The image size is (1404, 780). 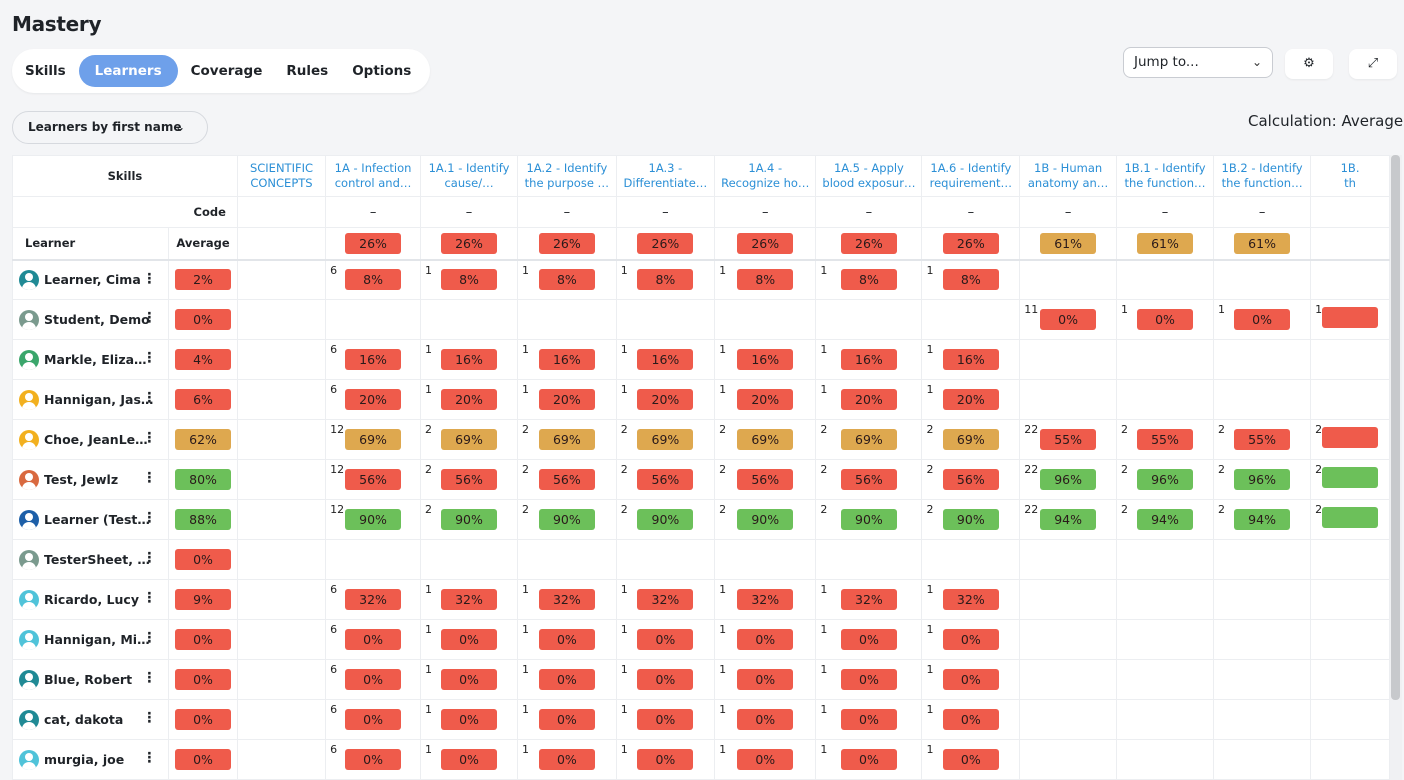 I want to click on jump-to-select: Jump to... ⌄, so click(x=1198, y=62).